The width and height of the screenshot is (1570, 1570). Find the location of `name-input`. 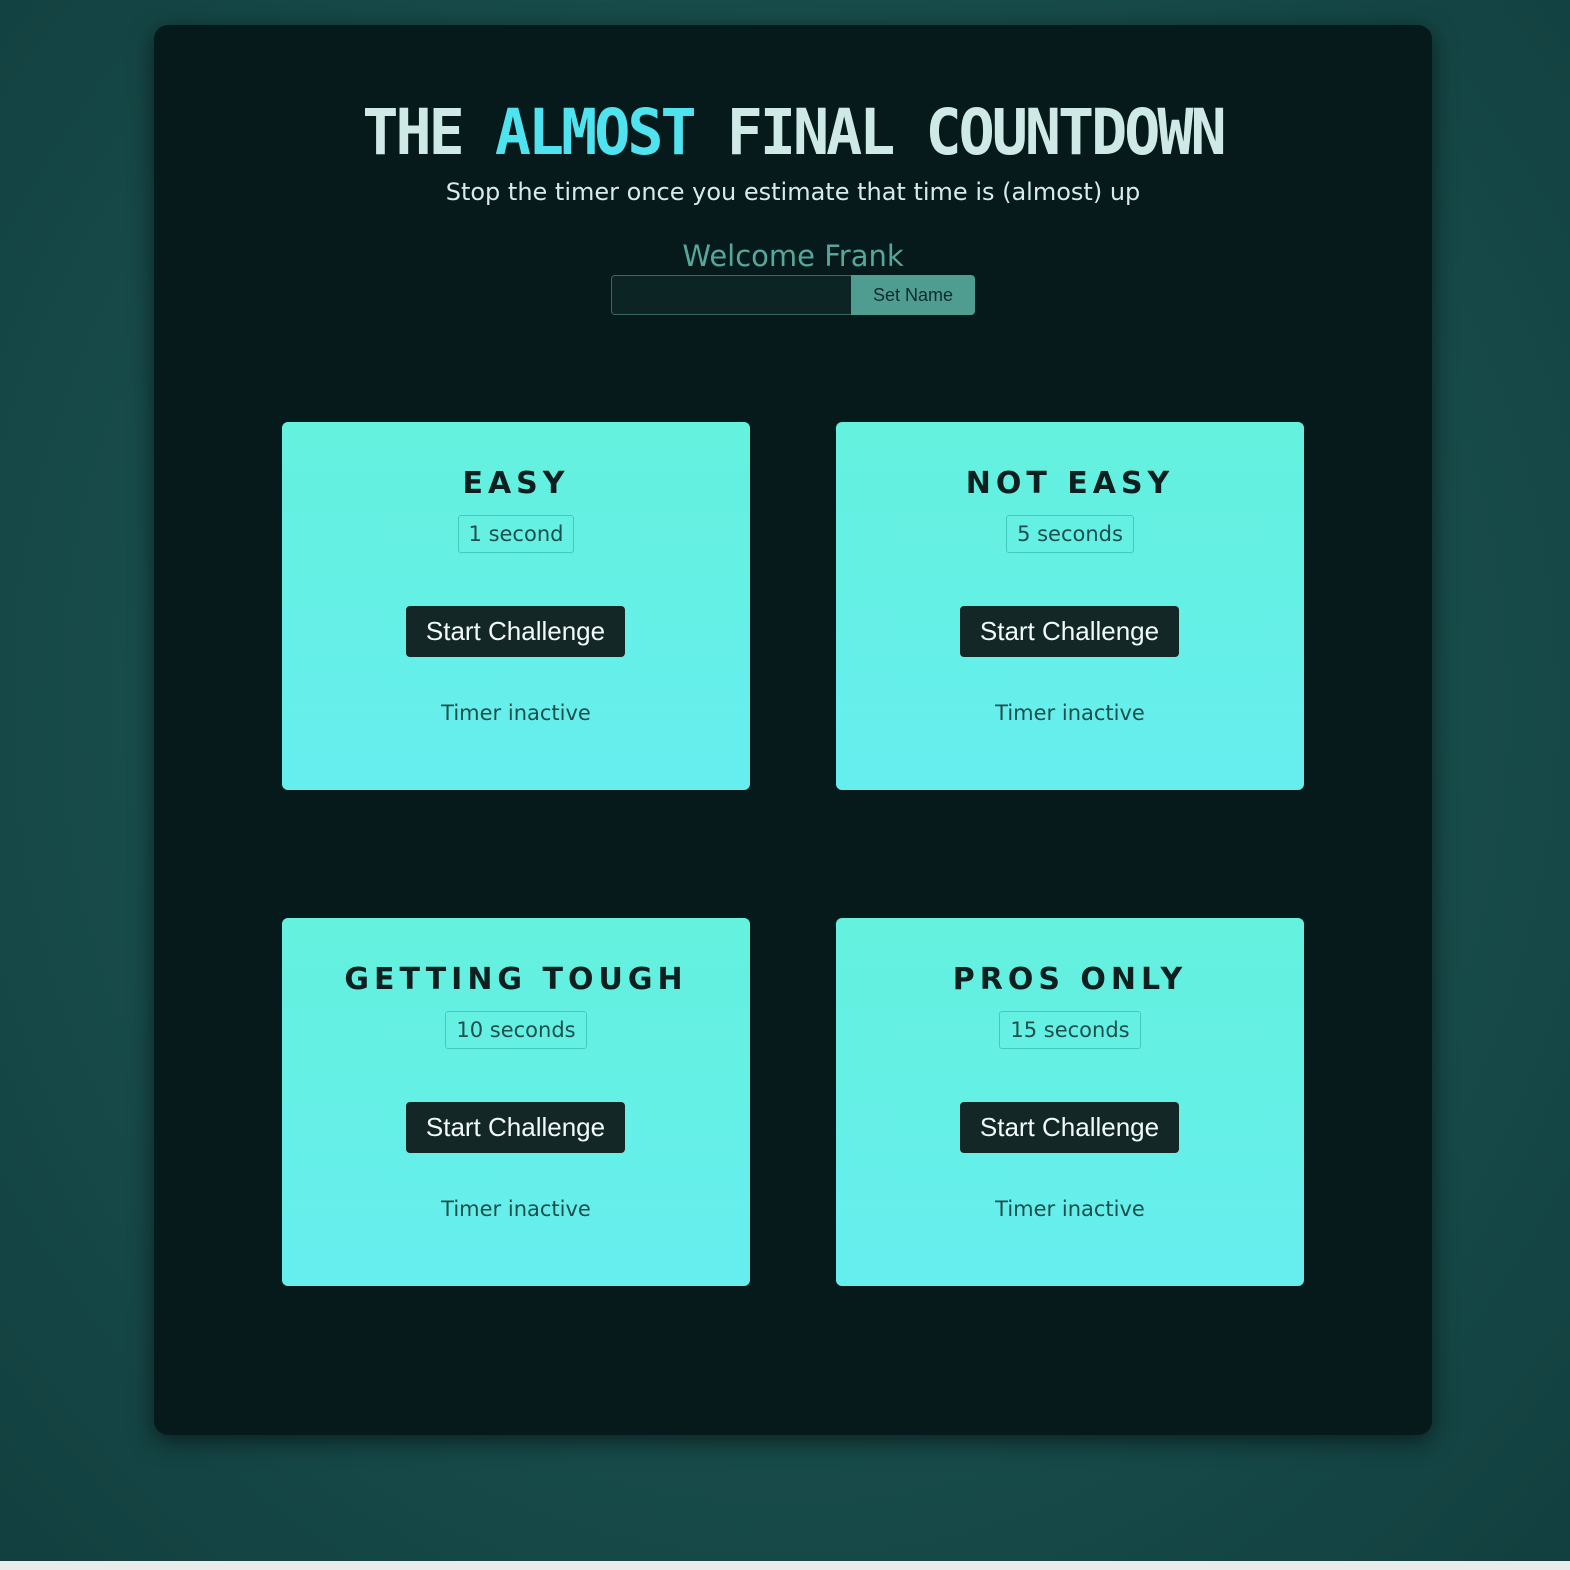

name-input is located at coordinates (731, 295).